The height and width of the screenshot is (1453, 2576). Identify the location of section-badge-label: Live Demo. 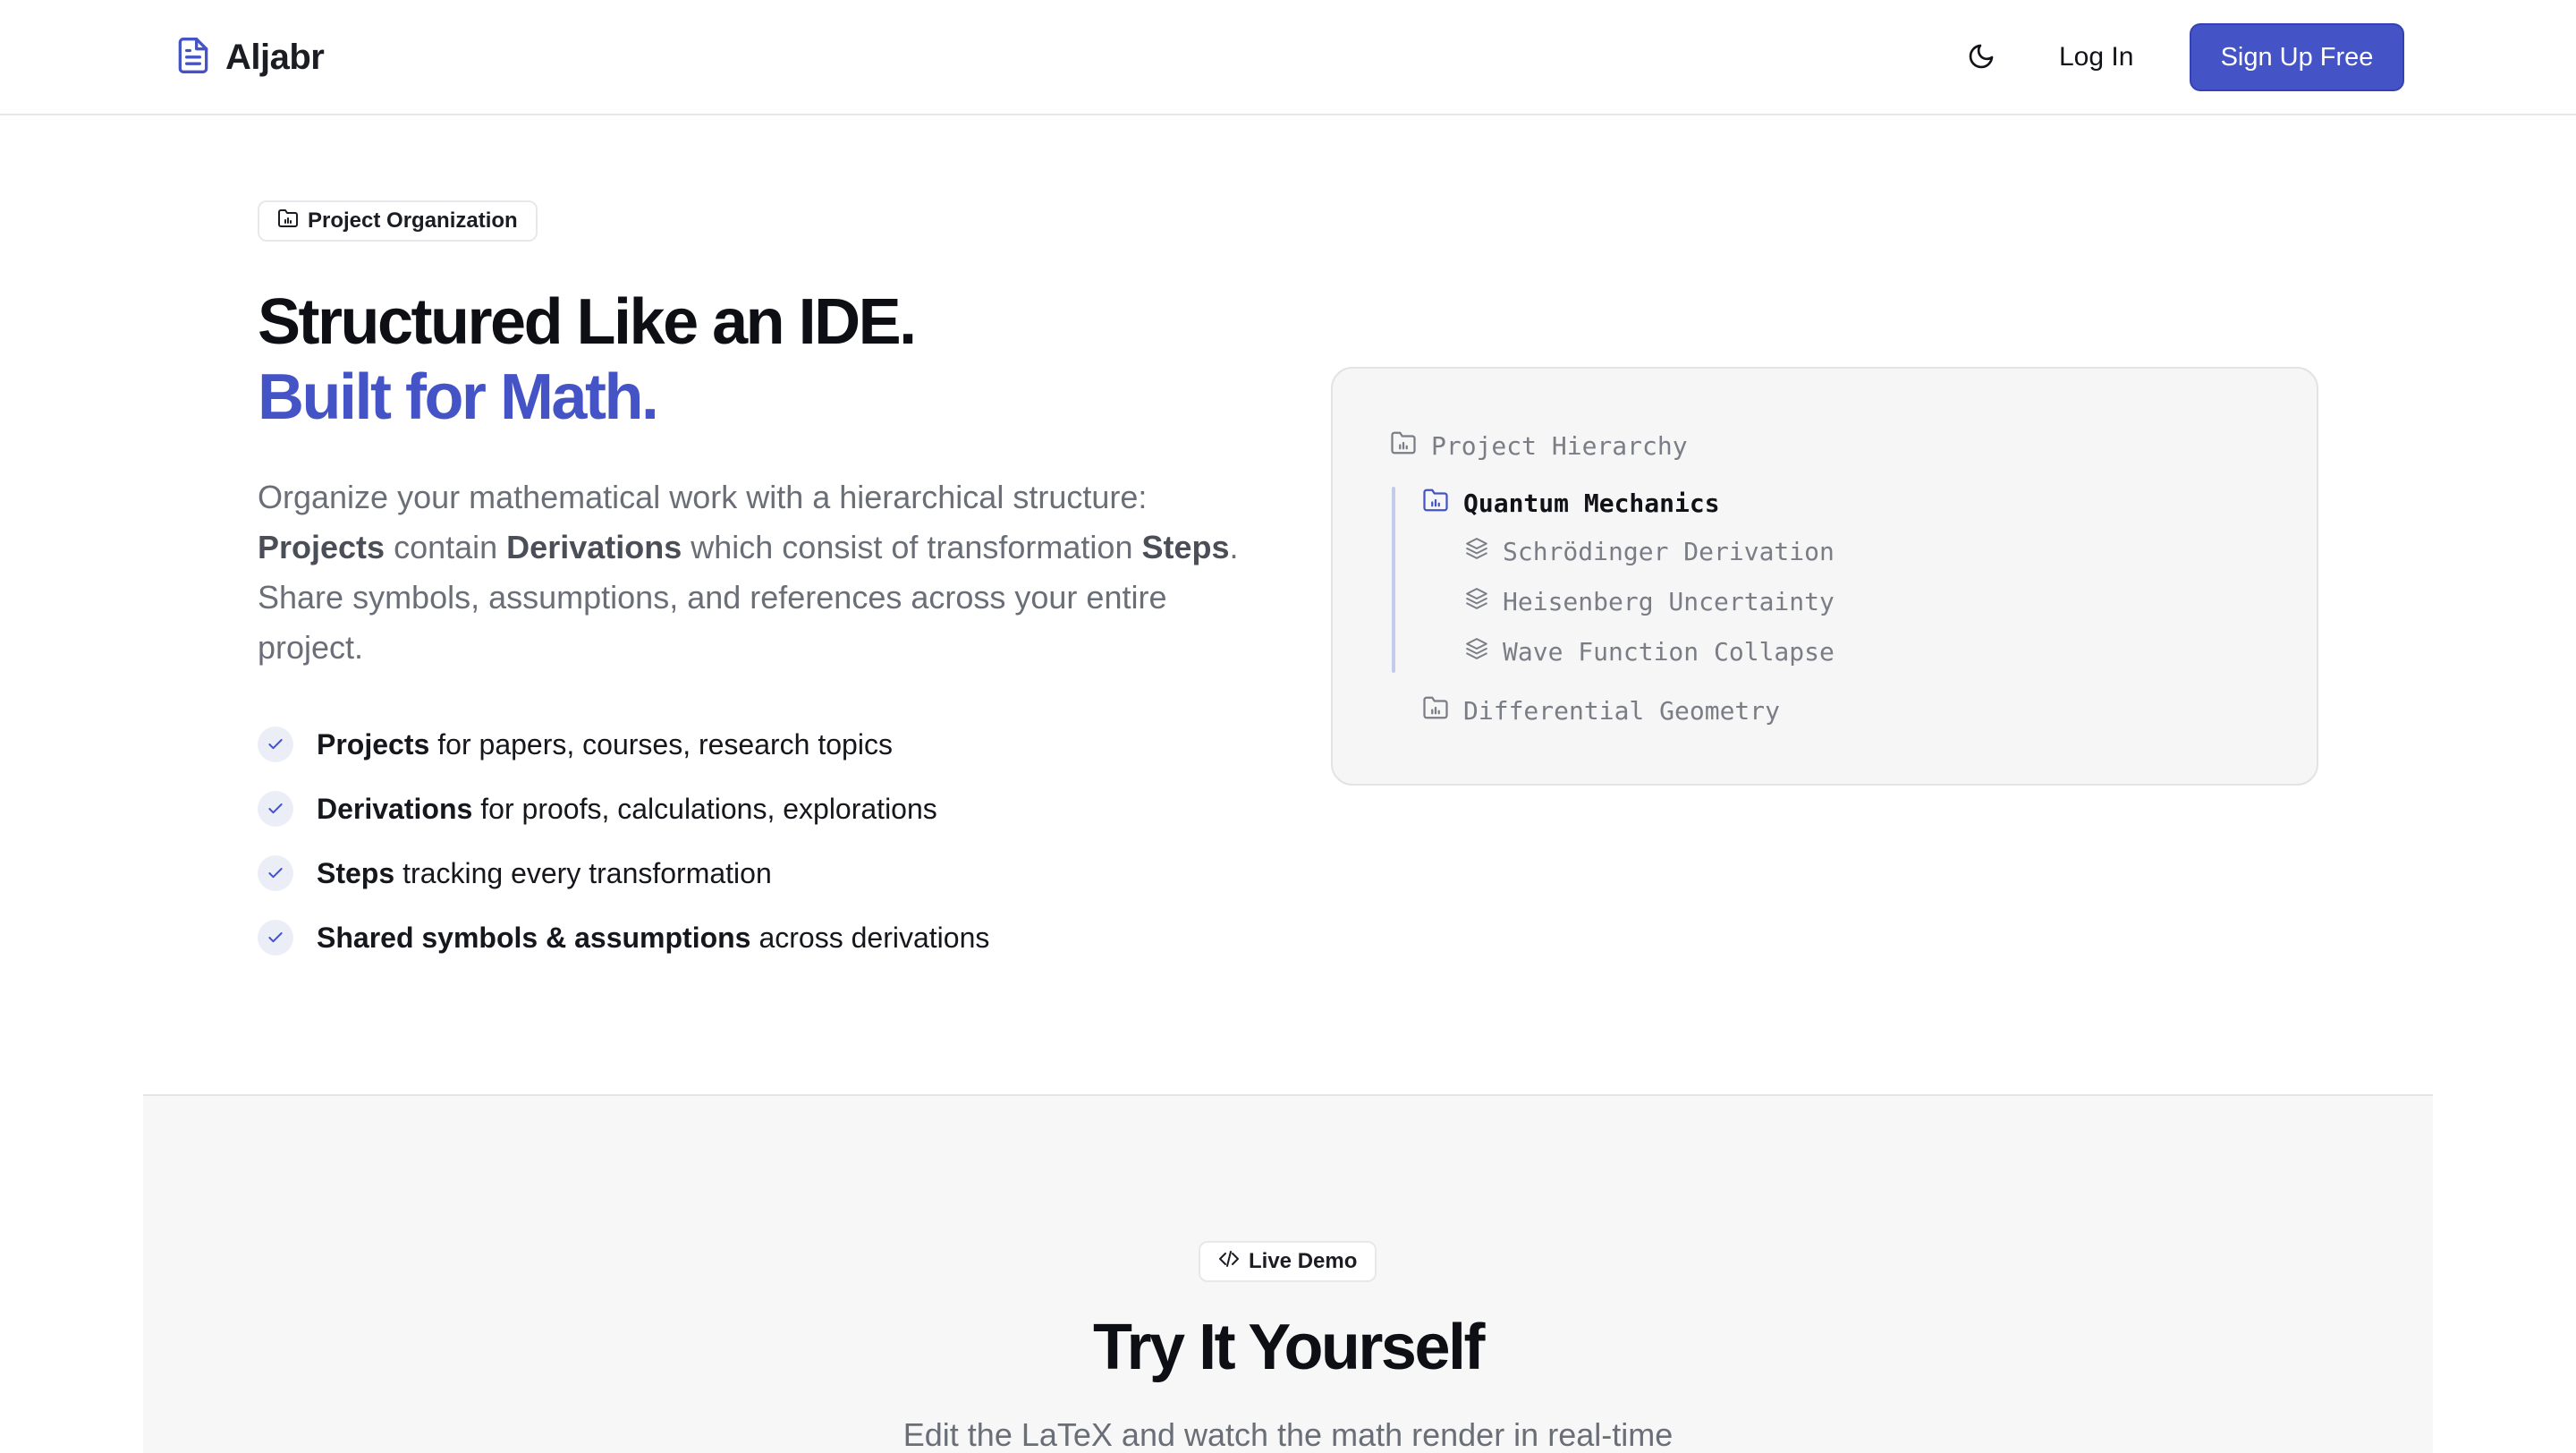
(1303, 1261).